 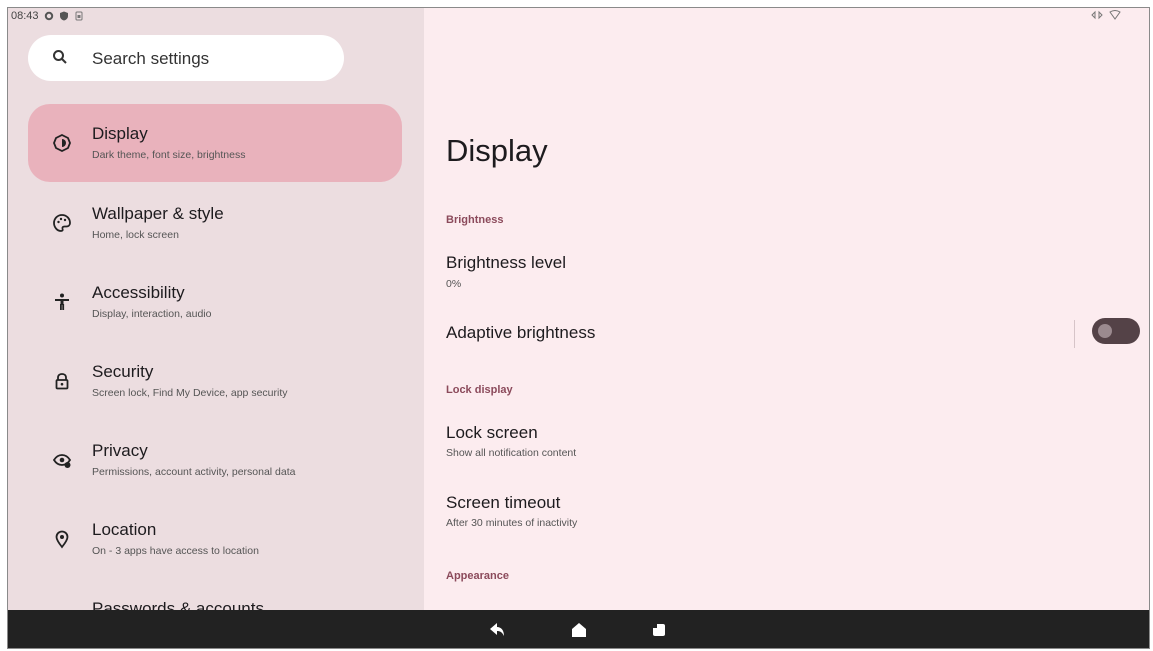 I want to click on adaptive-brightness-title: Adaptive brightness, so click(x=521, y=332).